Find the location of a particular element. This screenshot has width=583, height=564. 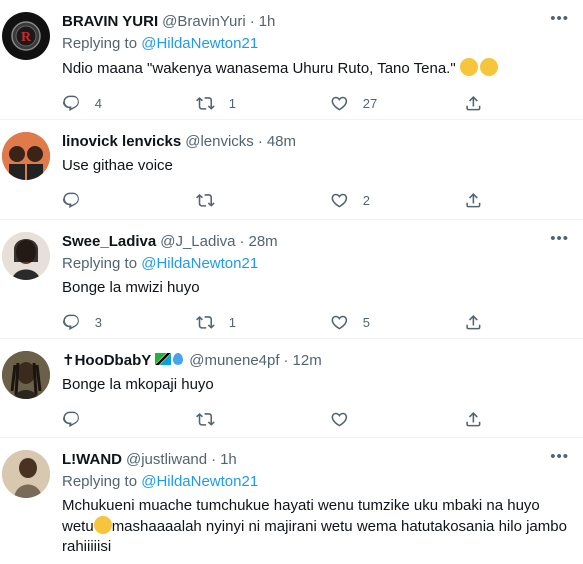

reply-count: 3 is located at coordinates (98, 322).